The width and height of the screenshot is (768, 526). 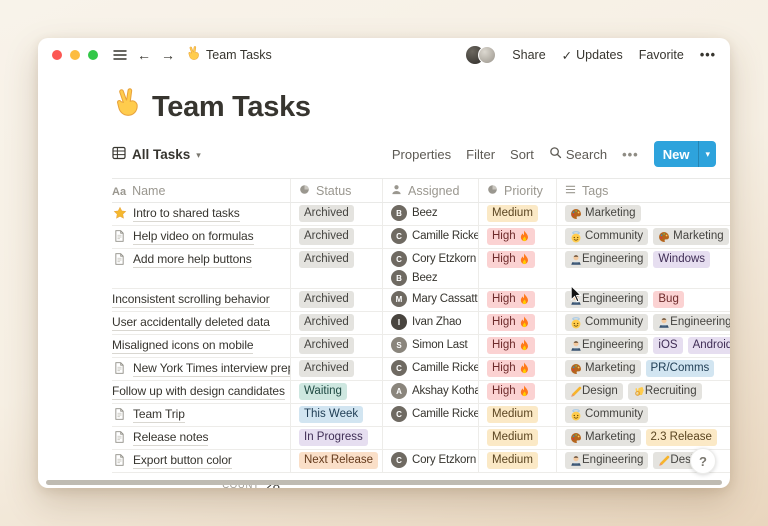 I want to click on page-title: Team Tasks, so click(x=421, y=107).